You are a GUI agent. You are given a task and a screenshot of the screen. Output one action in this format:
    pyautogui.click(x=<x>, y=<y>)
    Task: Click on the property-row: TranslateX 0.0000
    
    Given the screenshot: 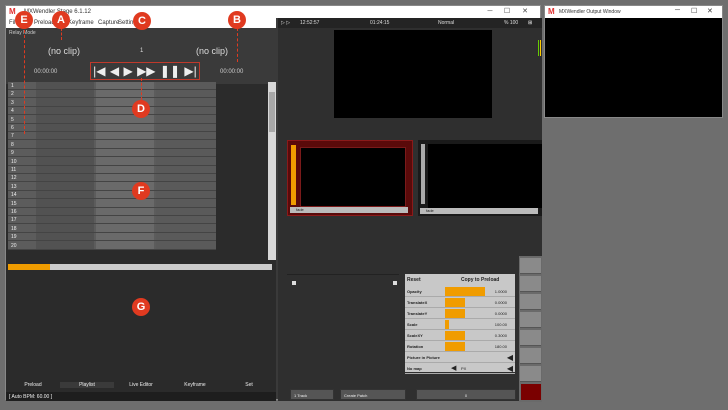 What is the action you would take?
    pyautogui.click(x=460, y=302)
    